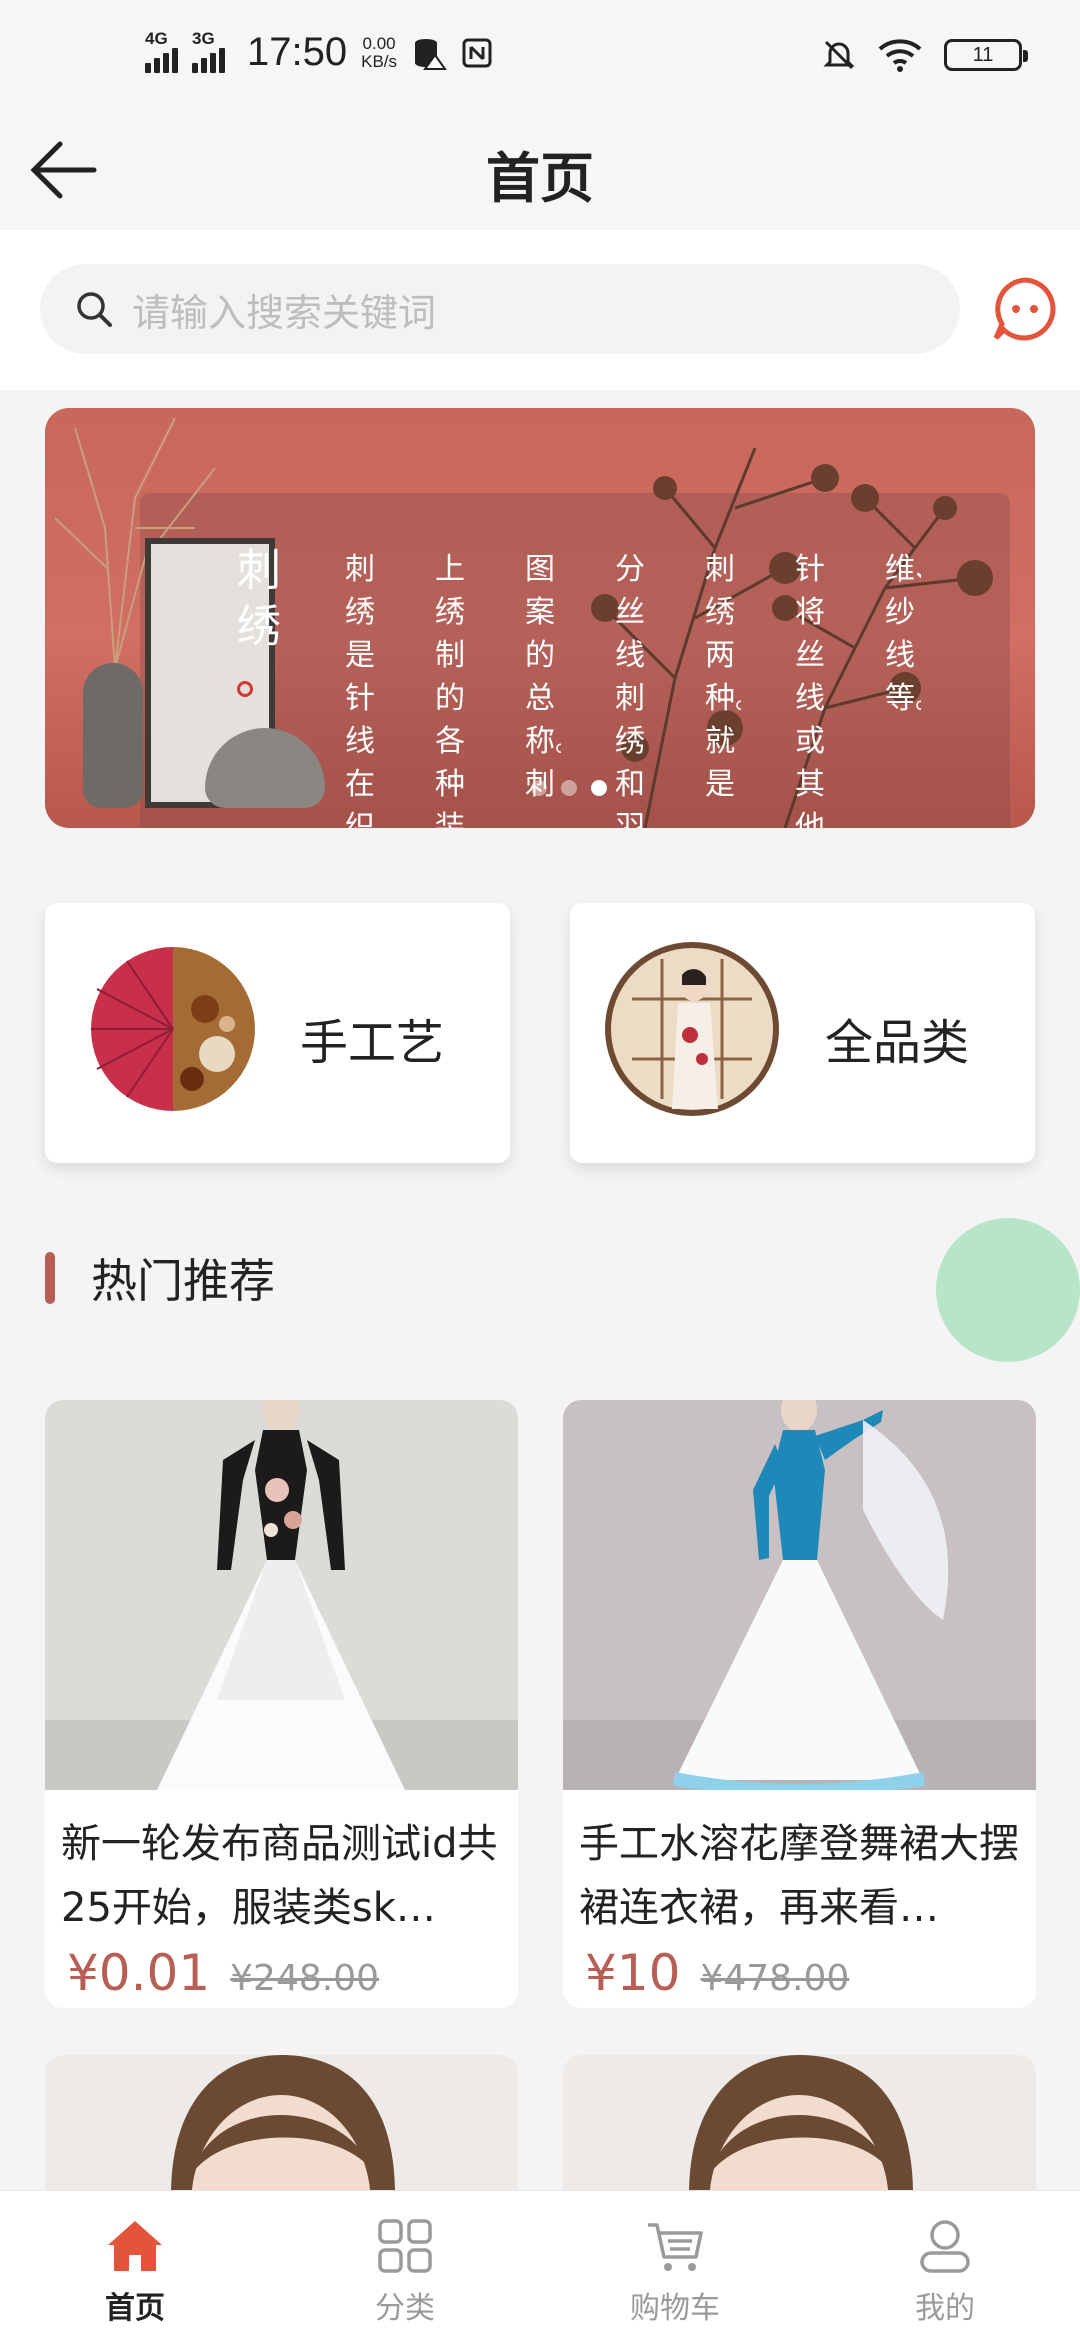  Describe the element at coordinates (379, 52) in the screenshot. I see `network-speed: 0.00 KB/s` at that location.